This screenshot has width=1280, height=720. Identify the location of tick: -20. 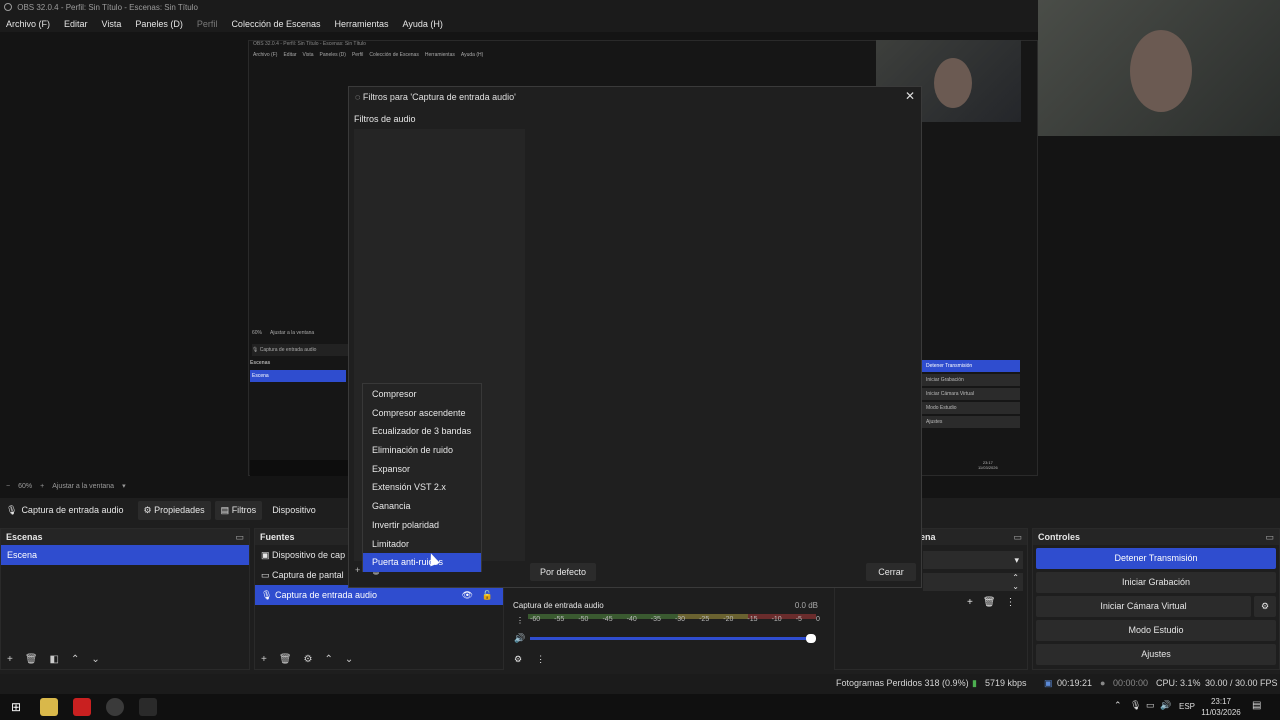
(728, 619).